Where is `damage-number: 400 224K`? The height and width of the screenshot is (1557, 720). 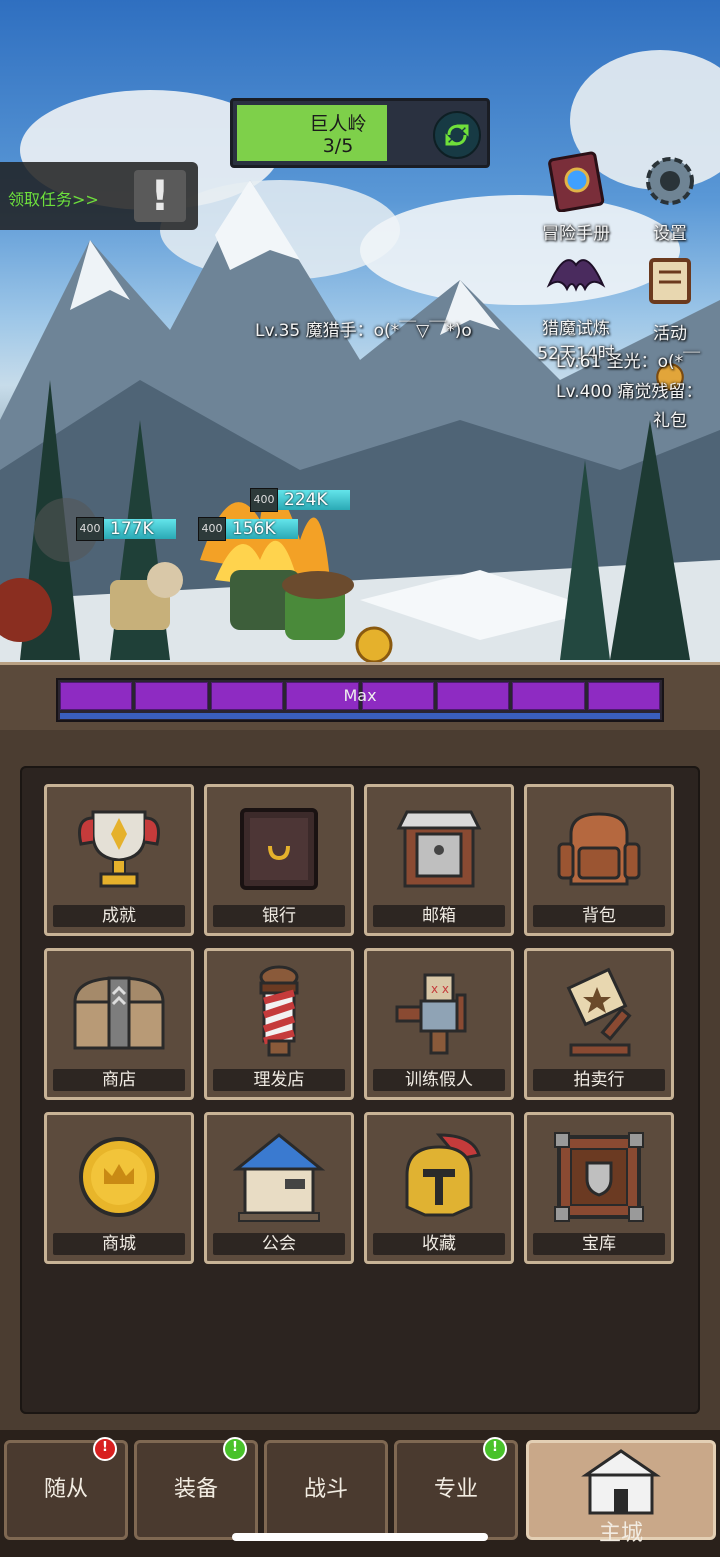
damage-number: 400 224K is located at coordinates (300, 500).